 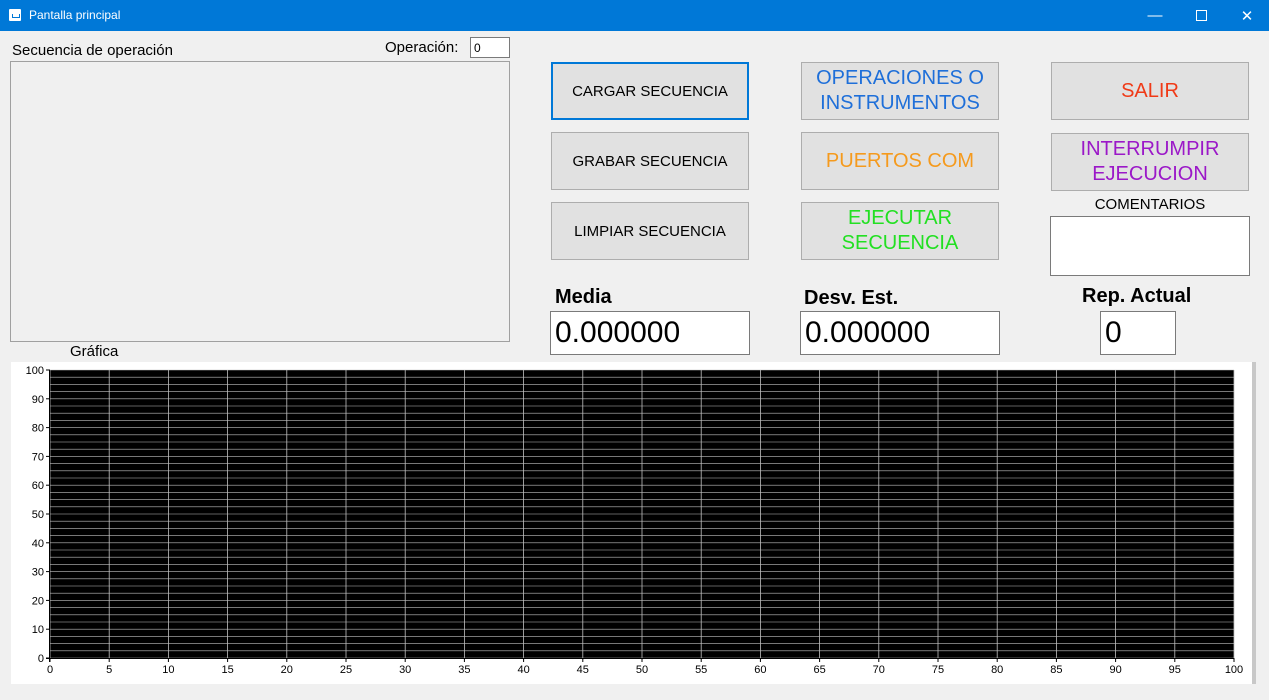 I want to click on puertos-com-label: PUERTOS COM, so click(x=900, y=160).